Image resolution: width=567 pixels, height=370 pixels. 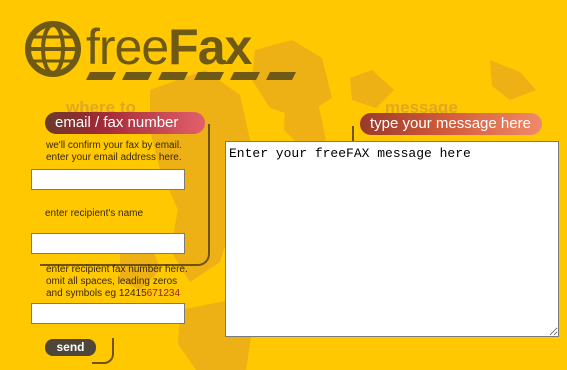 I want to click on fax-help-line-3-text: and symbols eg, so click(x=82, y=293).